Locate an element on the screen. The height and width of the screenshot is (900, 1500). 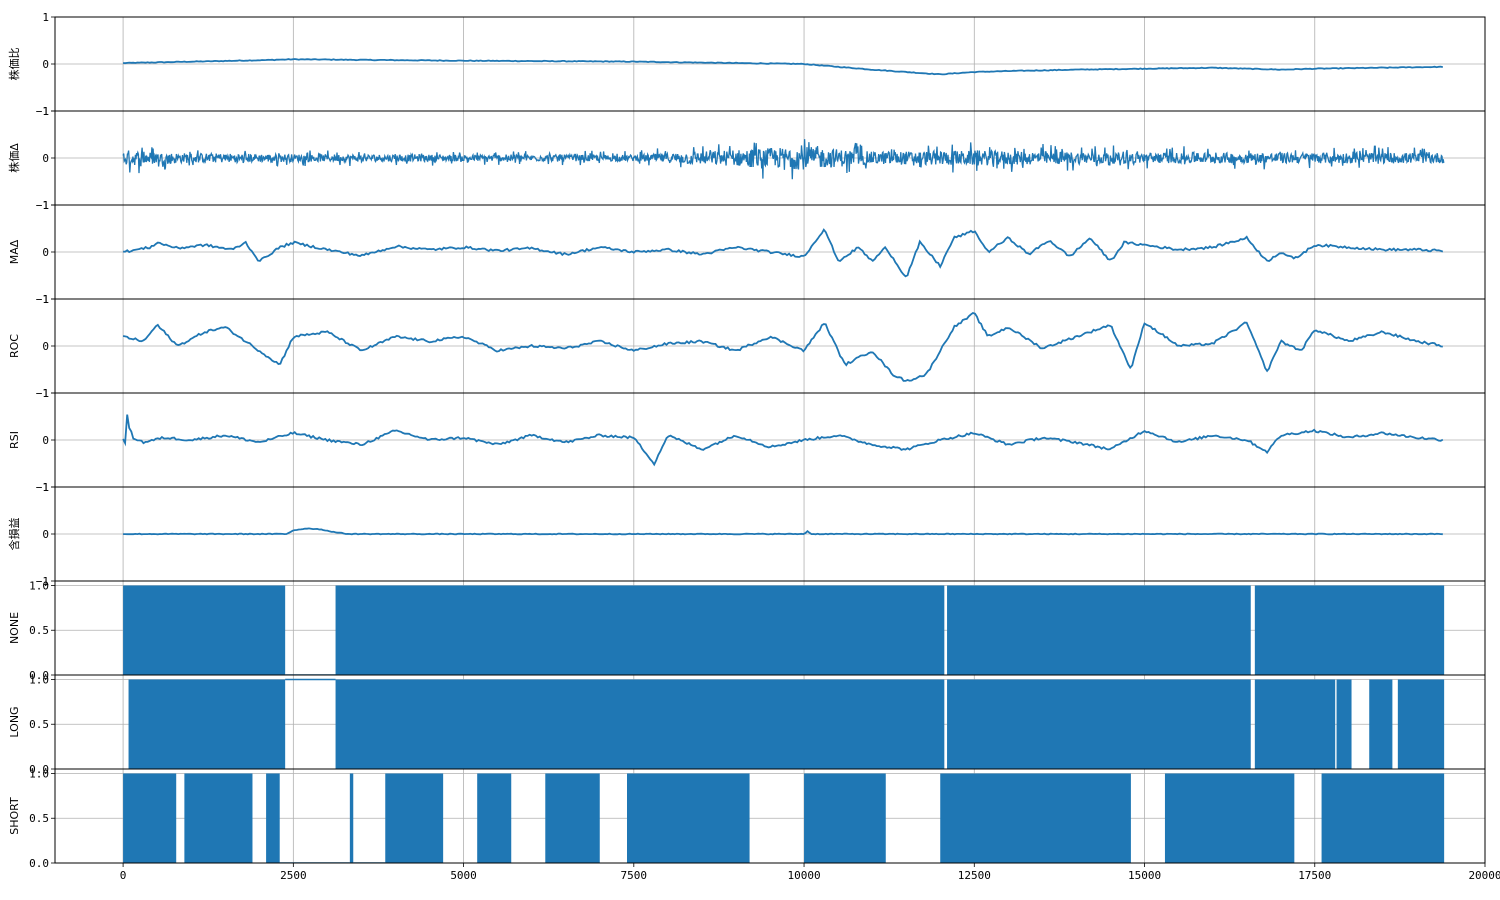
y-axis-label: RSI is located at coordinates (14, 440).